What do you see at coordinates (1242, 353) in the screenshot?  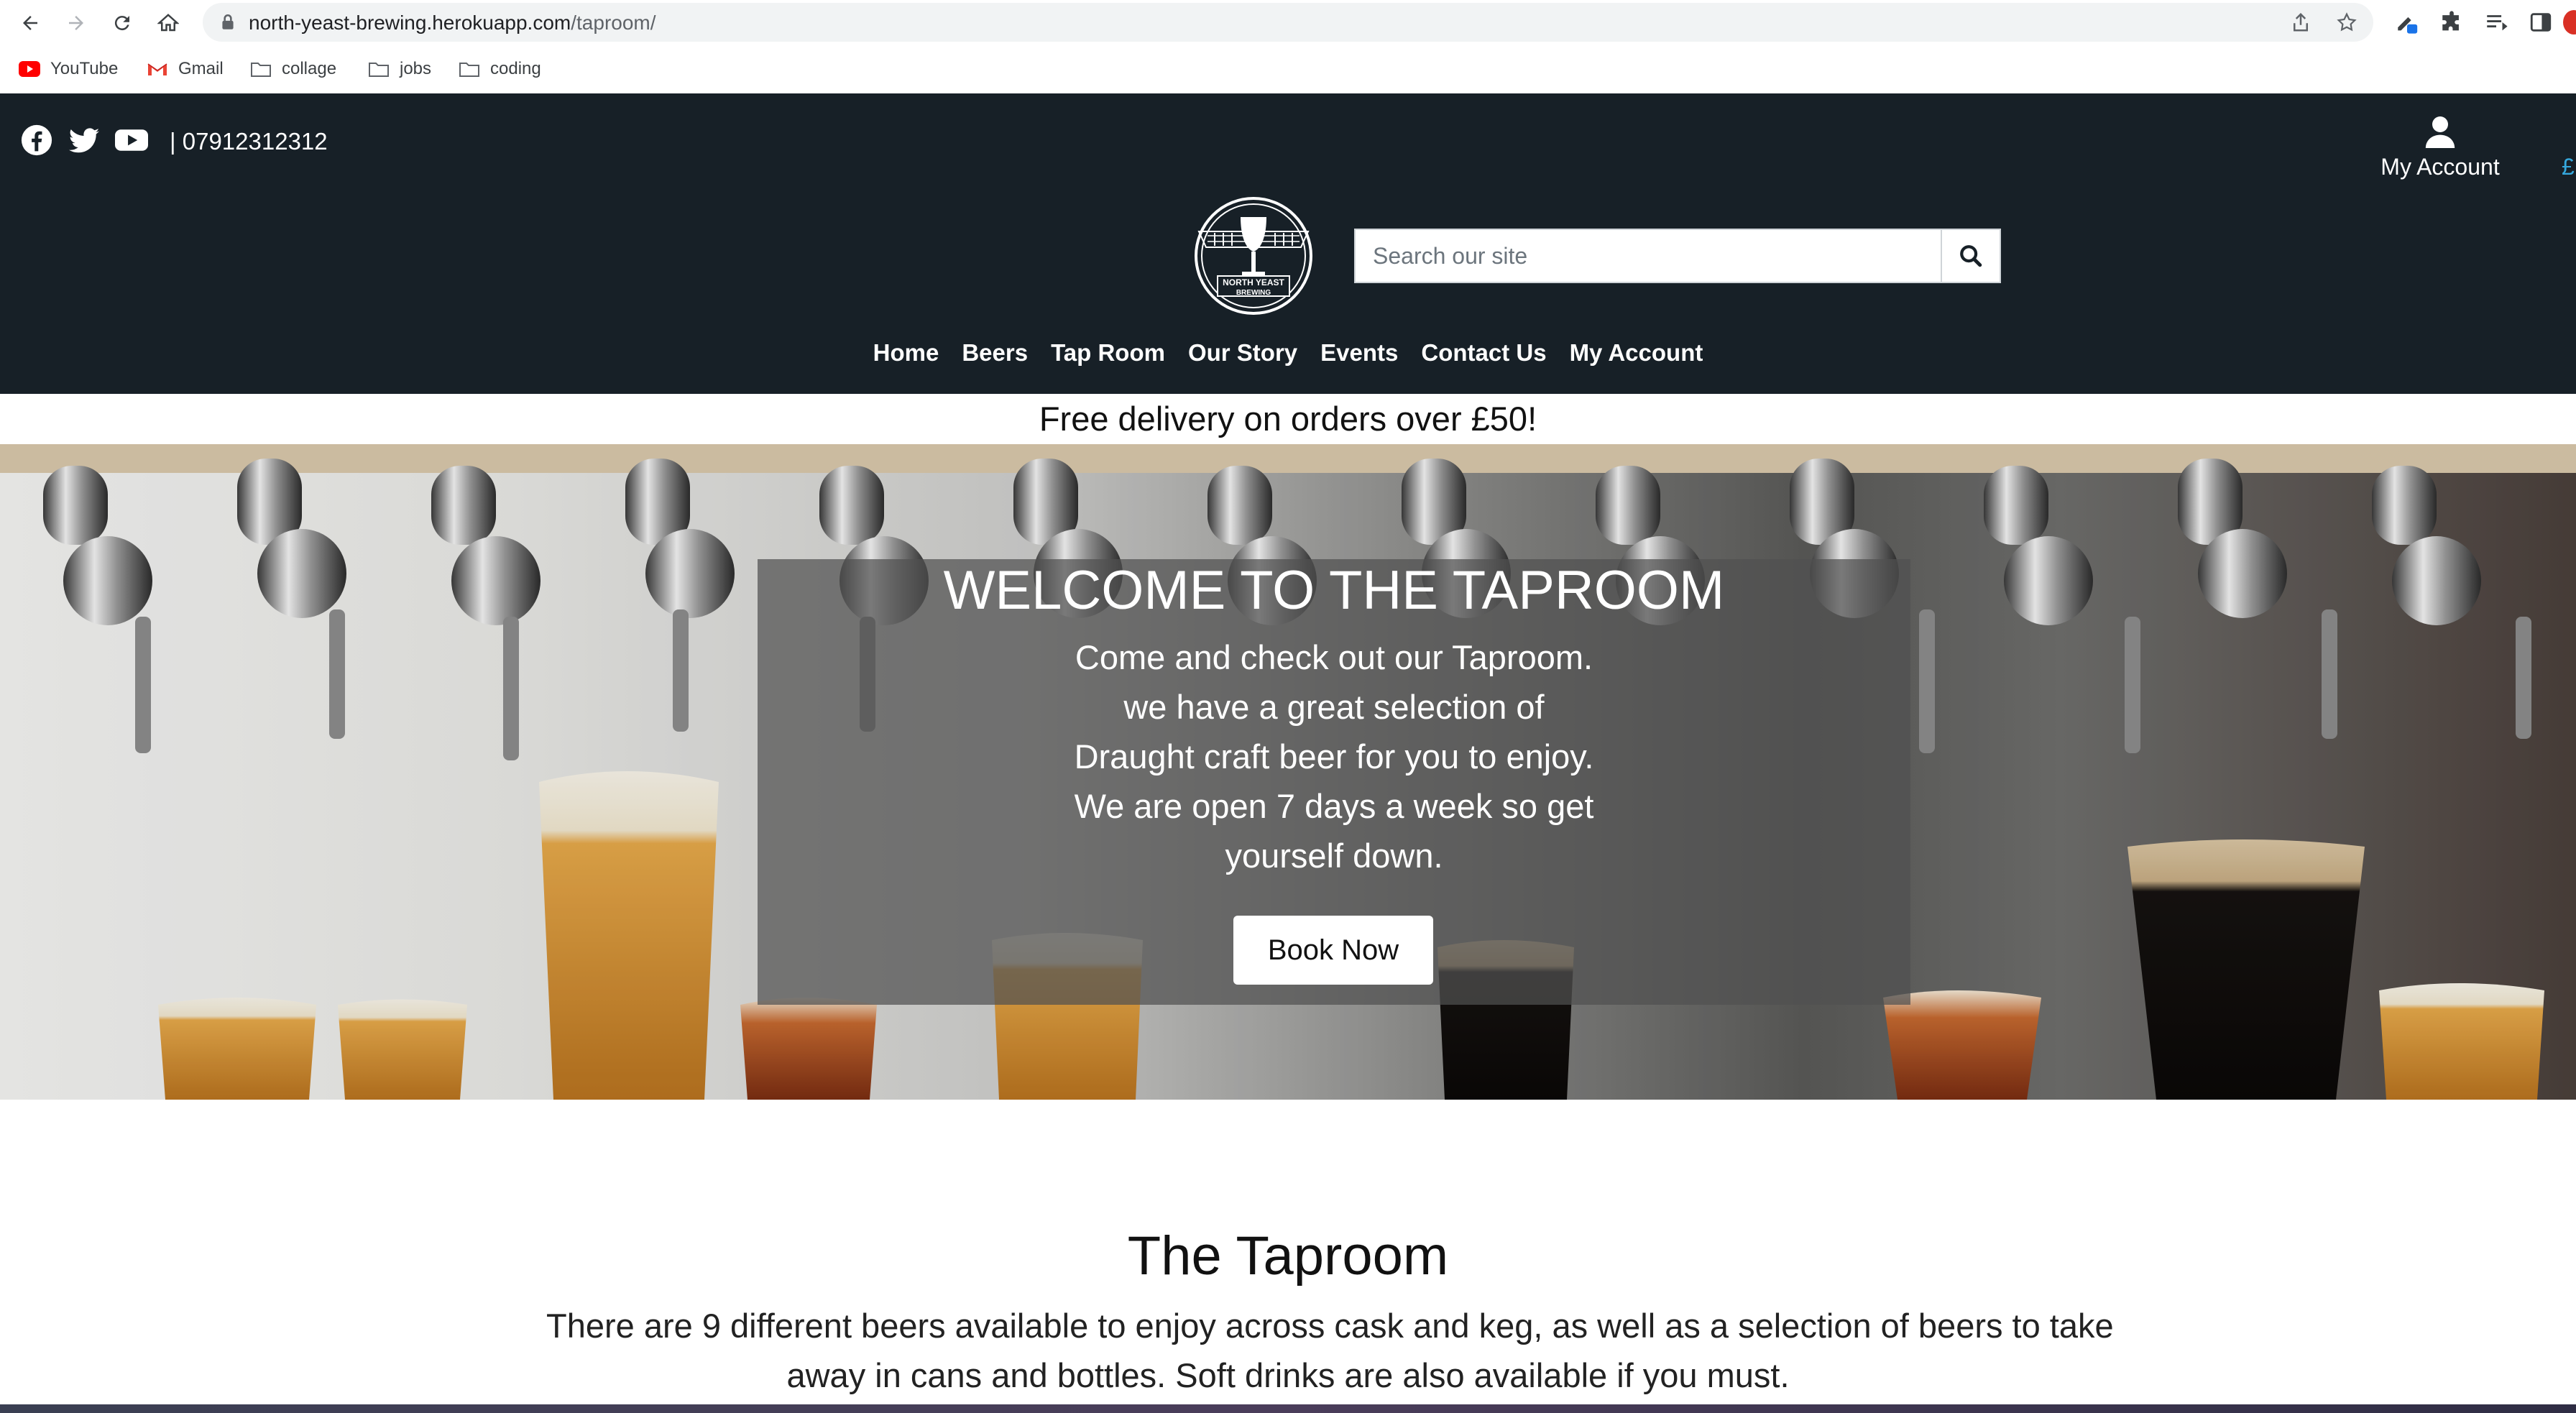 I see `nav-our-story: Our Story` at bounding box center [1242, 353].